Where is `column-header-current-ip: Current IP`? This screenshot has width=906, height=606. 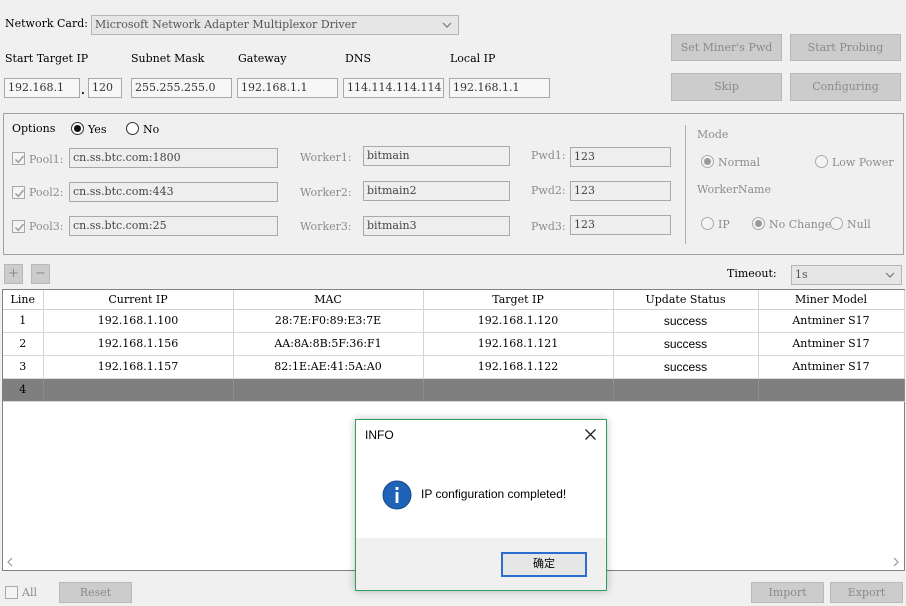
column-header-current-ip: Current IP is located at coordinates (138, 300).